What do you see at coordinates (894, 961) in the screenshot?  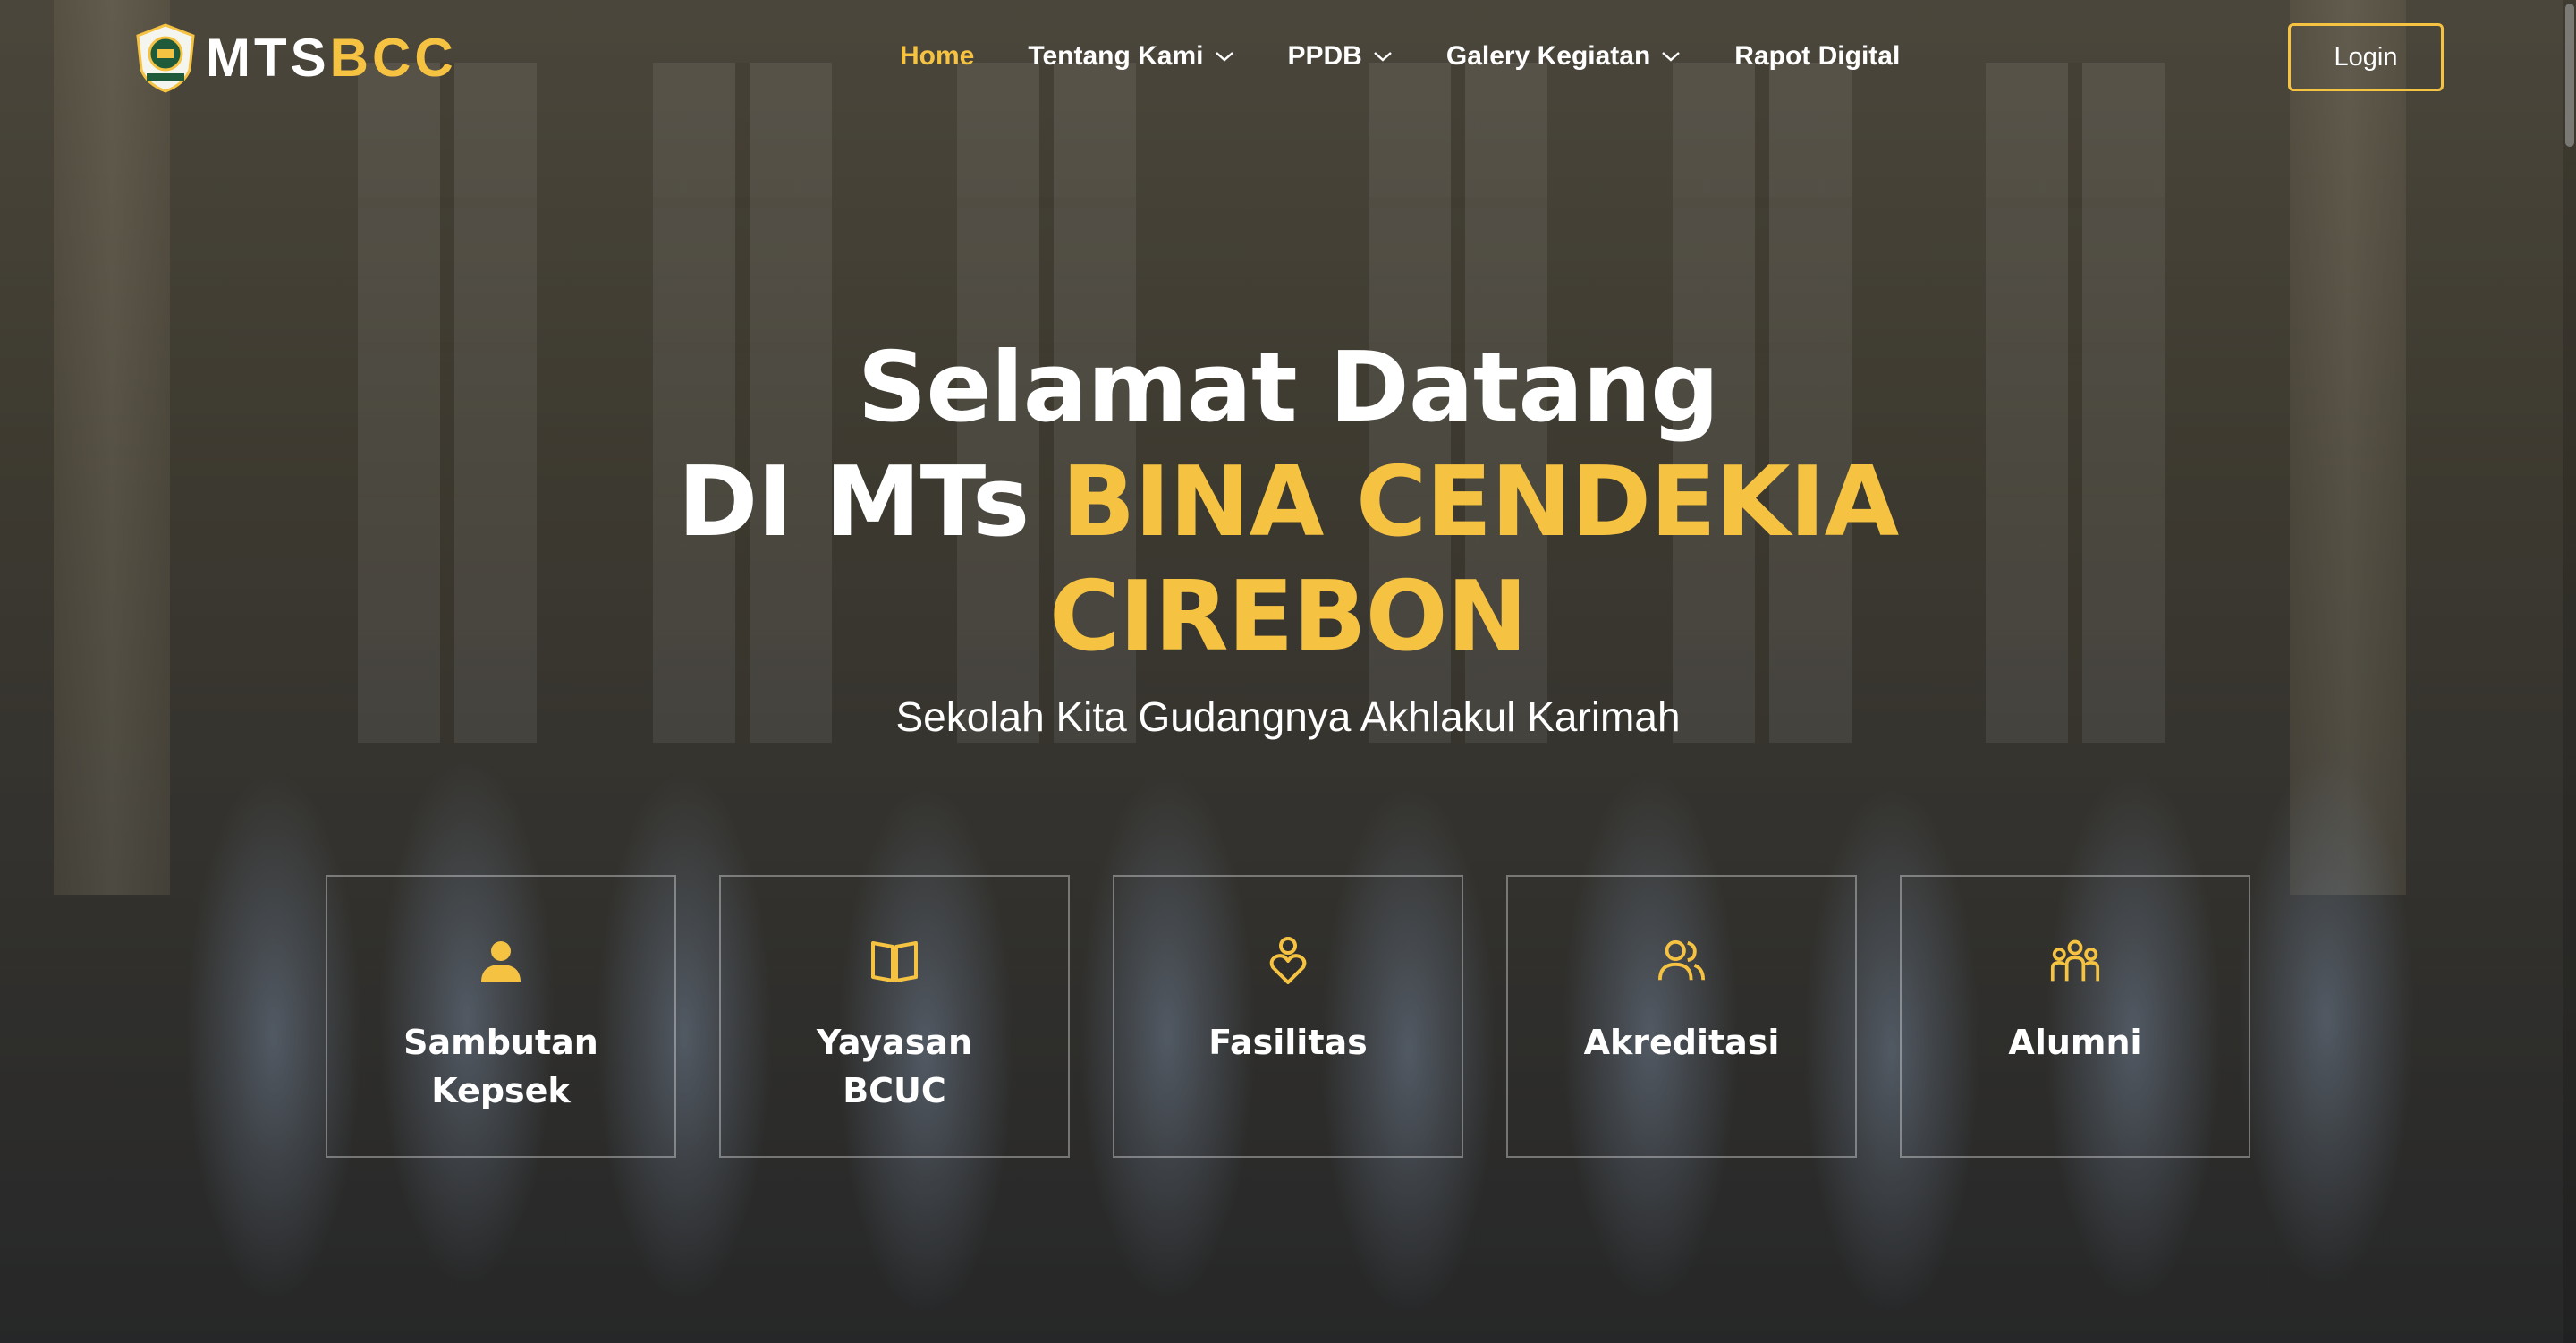 I see `open-book-icon` at bounding box center [894, 961].